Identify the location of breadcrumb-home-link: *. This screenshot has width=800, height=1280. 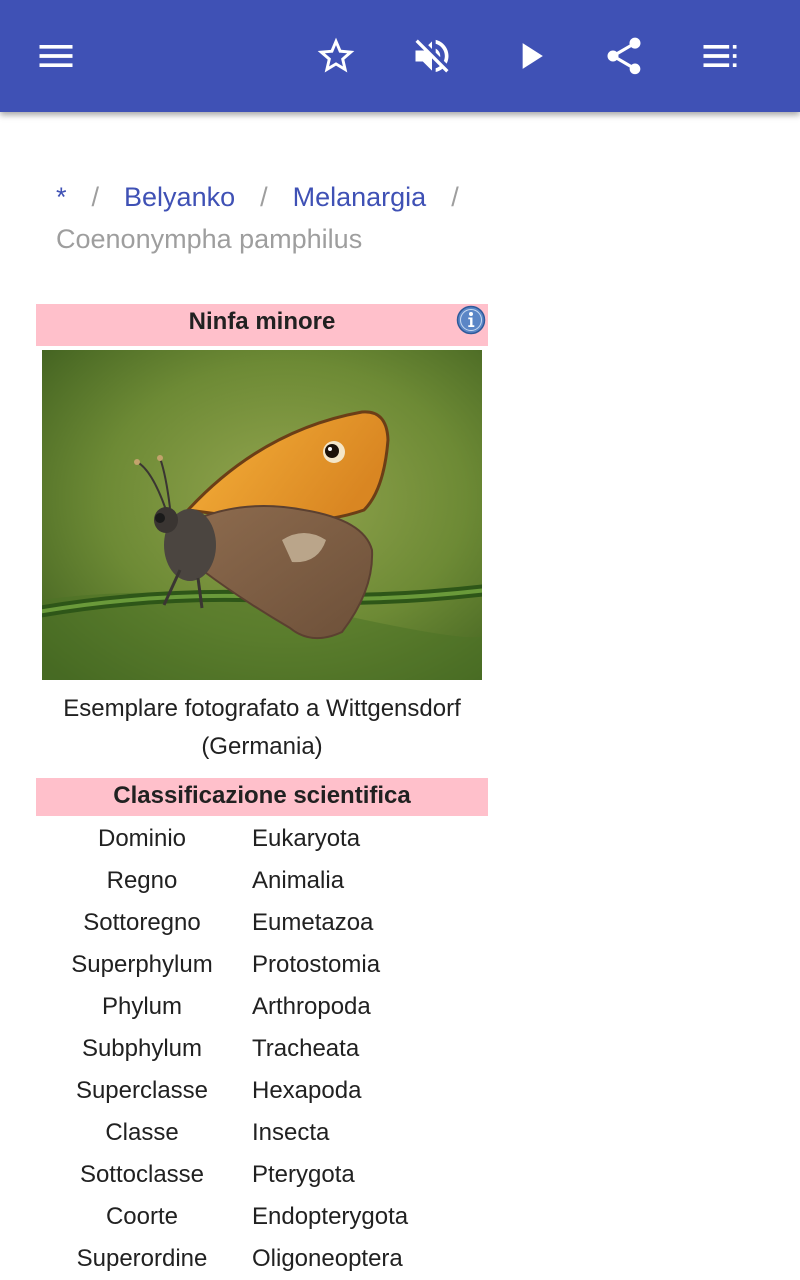
(61, 197).